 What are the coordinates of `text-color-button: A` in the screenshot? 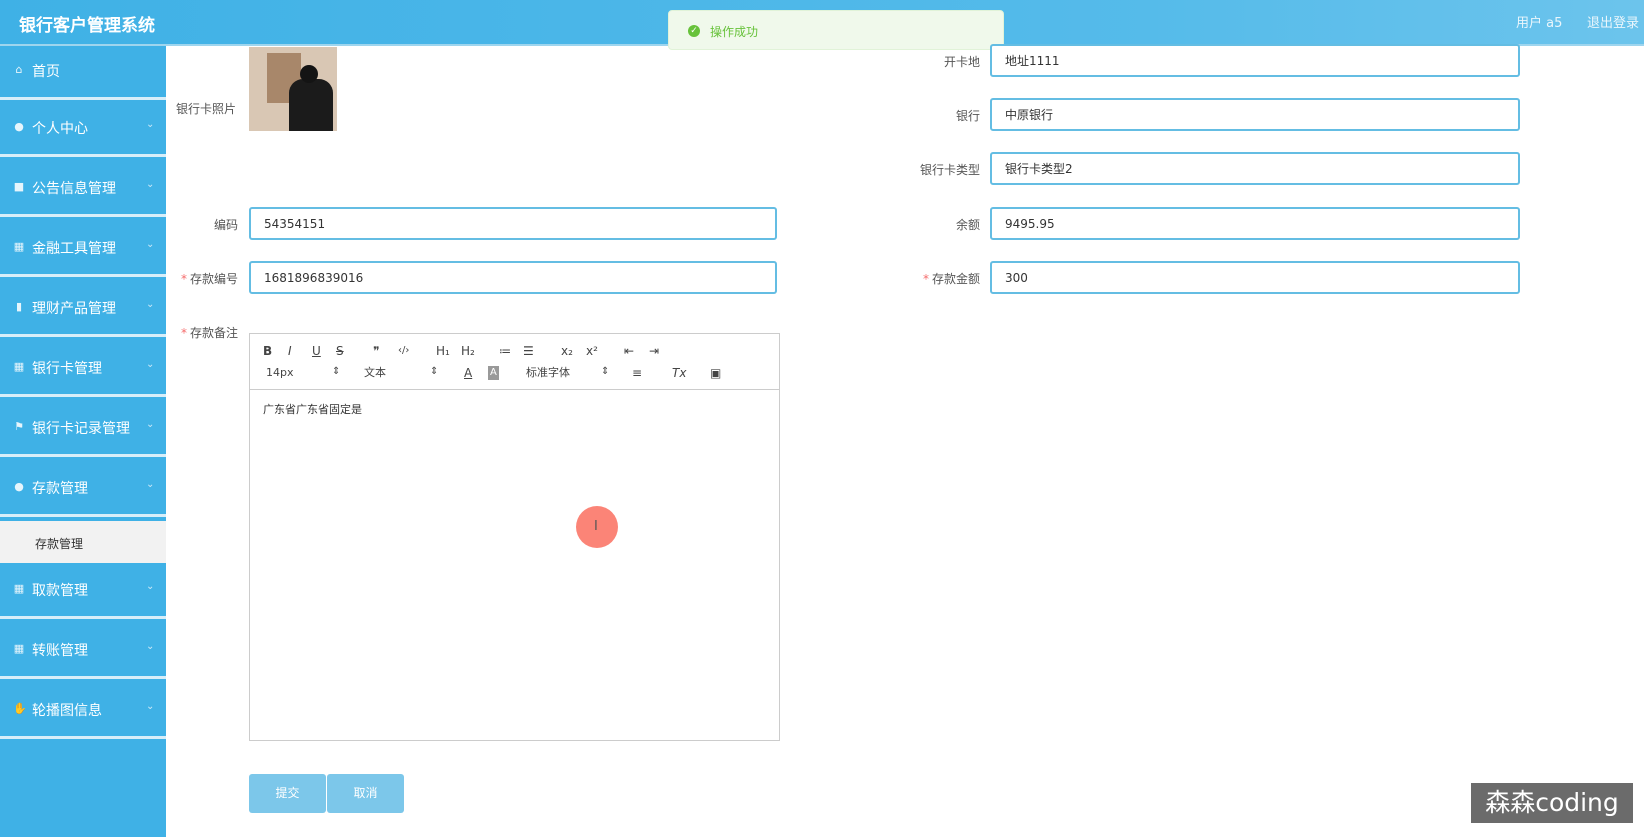 It's located at (468, 373).